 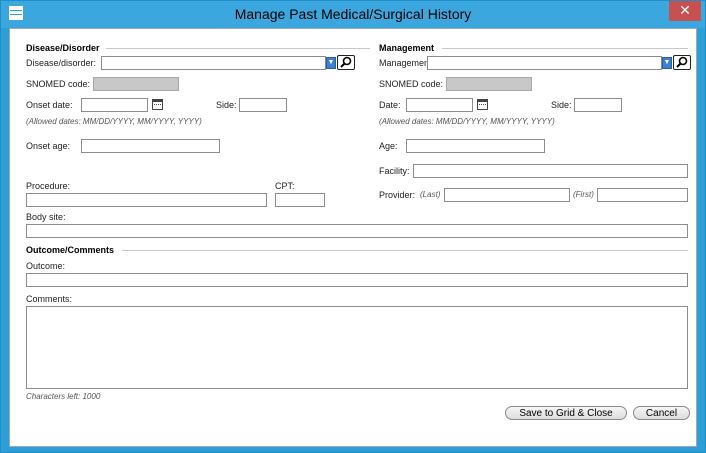 What do you see at coordinates (146, 200) in the screenshot?
I see `procedure-input` at bounding box center [146, 200].